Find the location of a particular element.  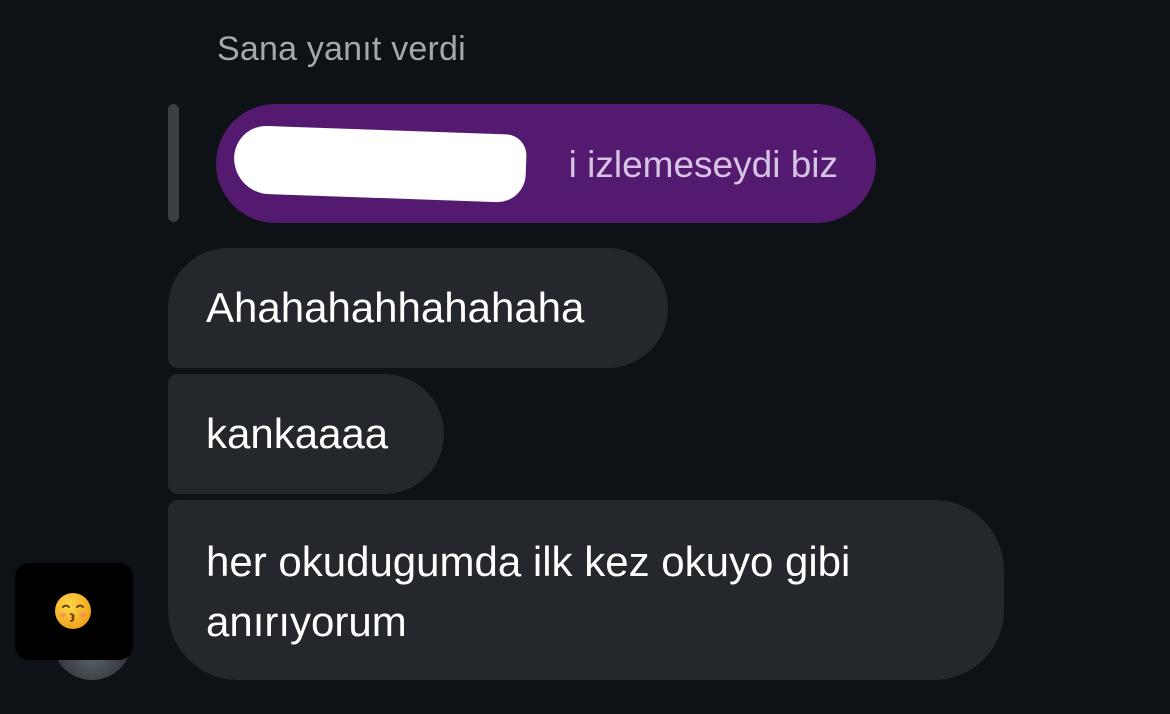

message-bubble: kankaaaa is located at coordinates (306, 434).